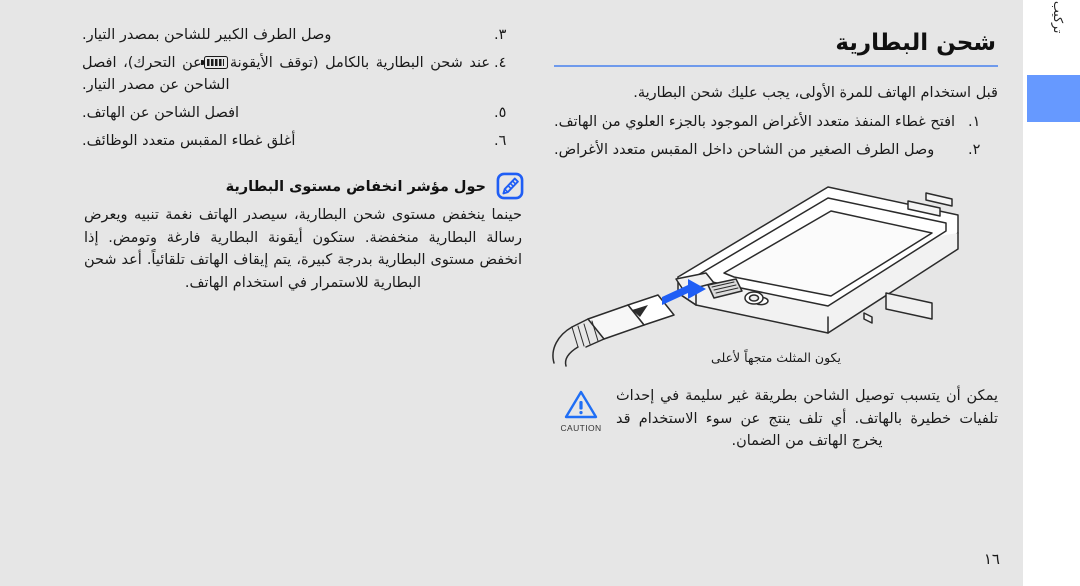  I want to click on caution-label: CAUTION, so click(581, 428).